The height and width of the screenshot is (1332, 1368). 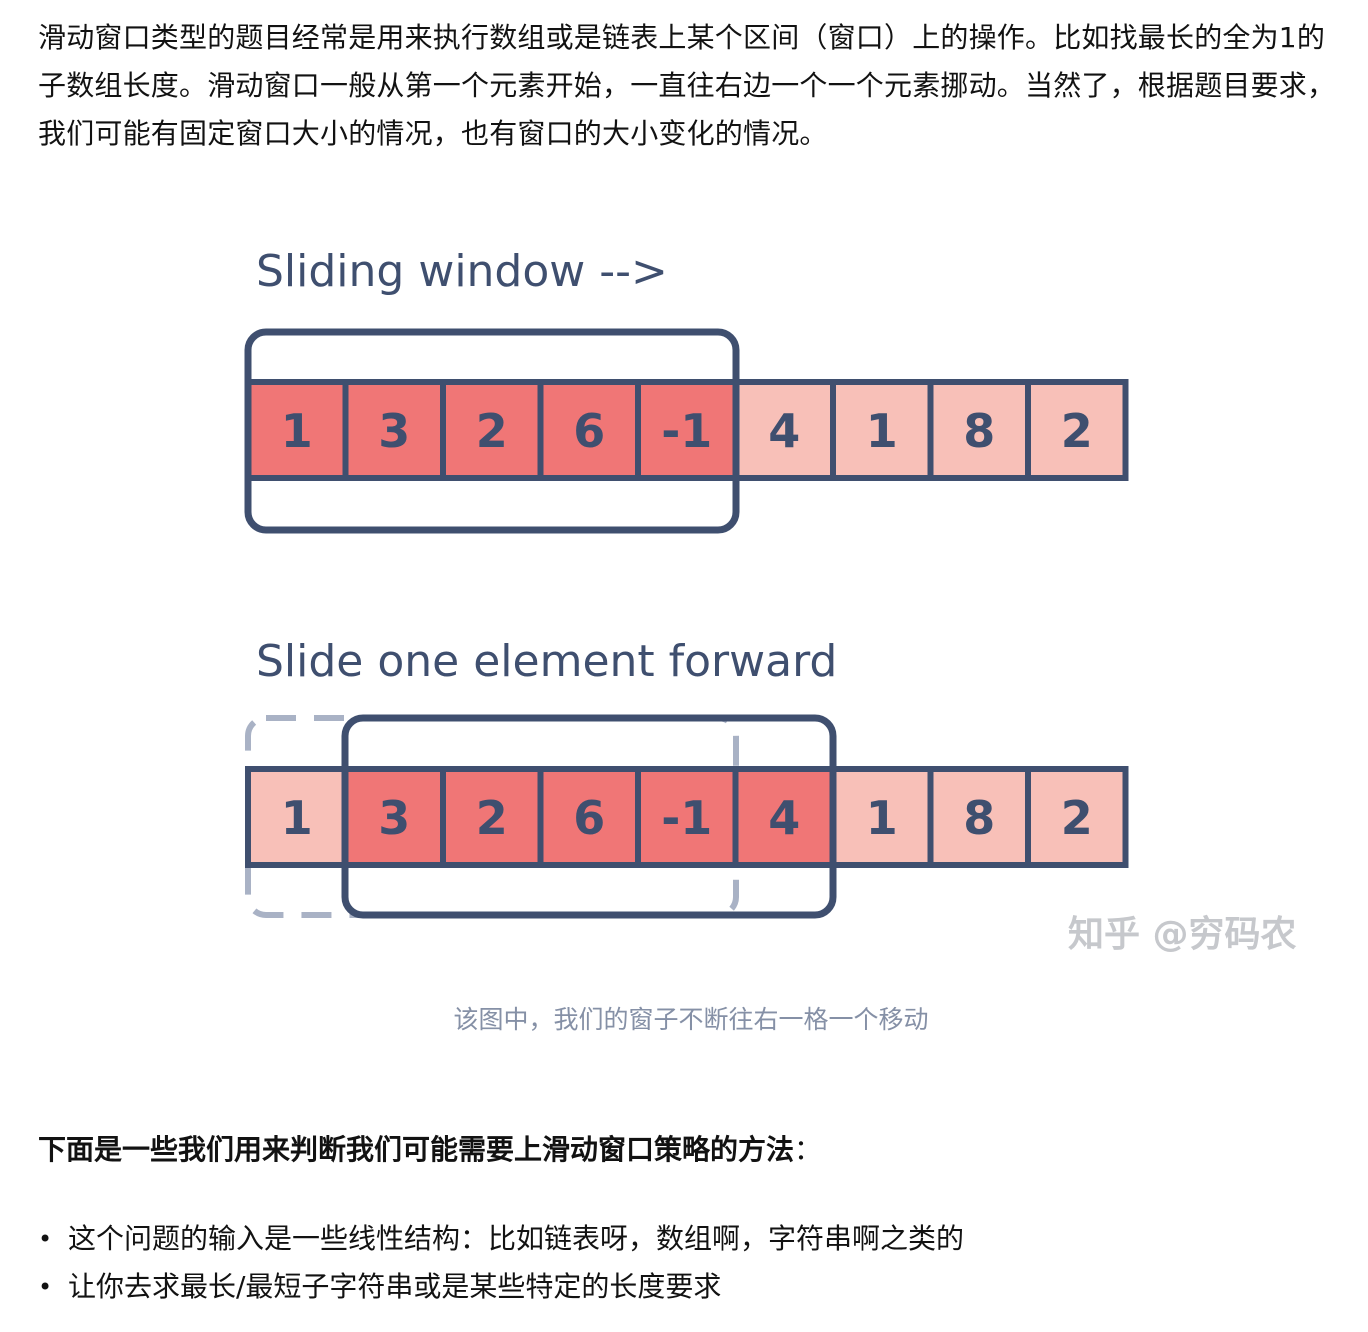 I want to click on panel2-array: 1 3 2 6 -1 4 1 8 2, so click(x=687, y=817).